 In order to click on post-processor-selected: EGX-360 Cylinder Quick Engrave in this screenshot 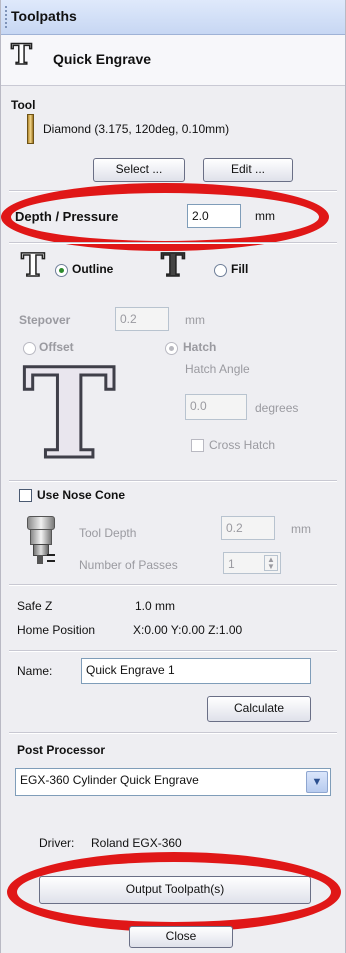, I will do `click(109, 780)`.